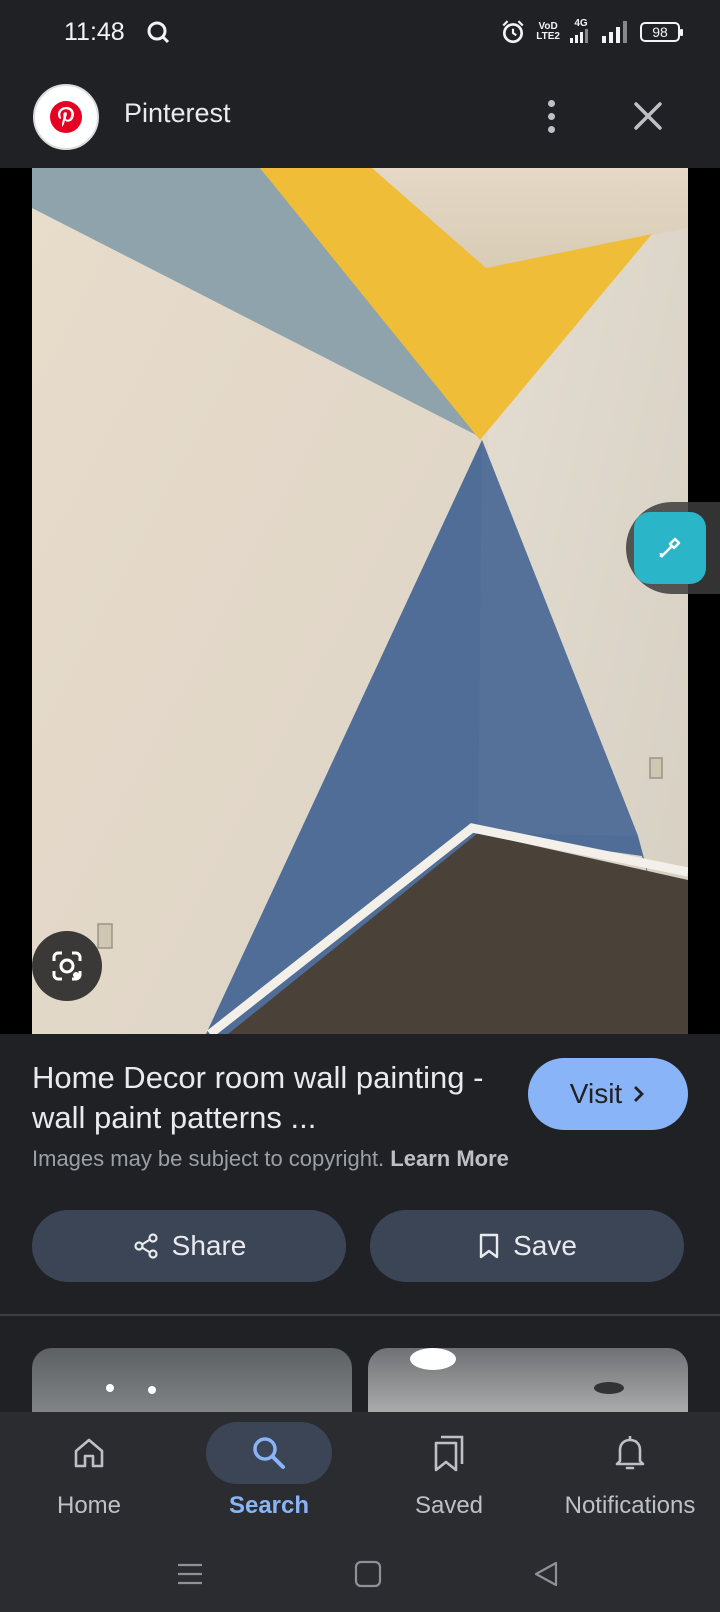  I want to click on nav-label: Search, so click(269, 1505).